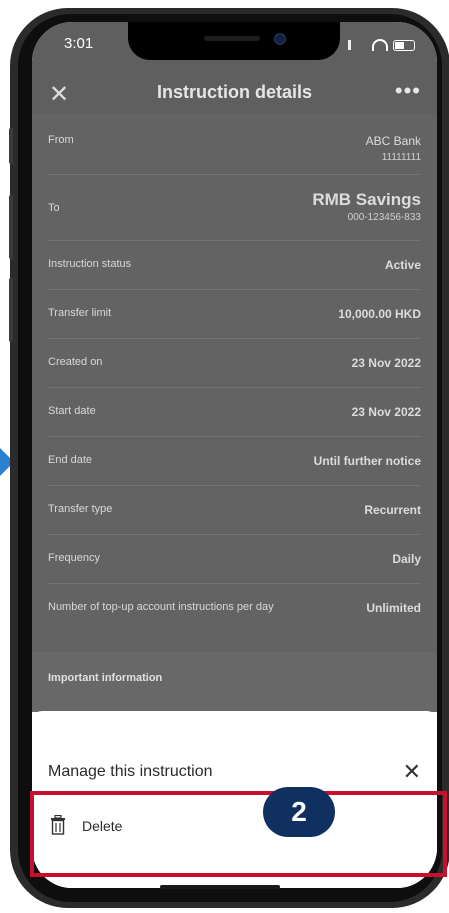 The image size is (449, 913). Describe the element at coordinates (130, 771) in the screenshot. I see `sheet-heading: Manage this instruction` at that location.